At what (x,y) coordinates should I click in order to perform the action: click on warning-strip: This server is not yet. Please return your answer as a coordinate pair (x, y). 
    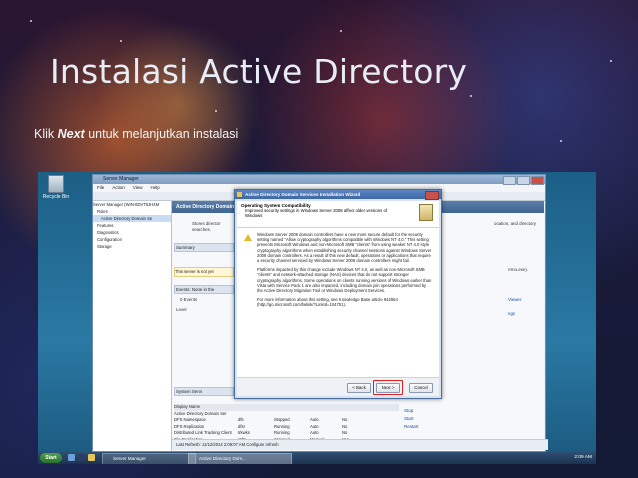
    Looking at the image, I should click on (204, 272).